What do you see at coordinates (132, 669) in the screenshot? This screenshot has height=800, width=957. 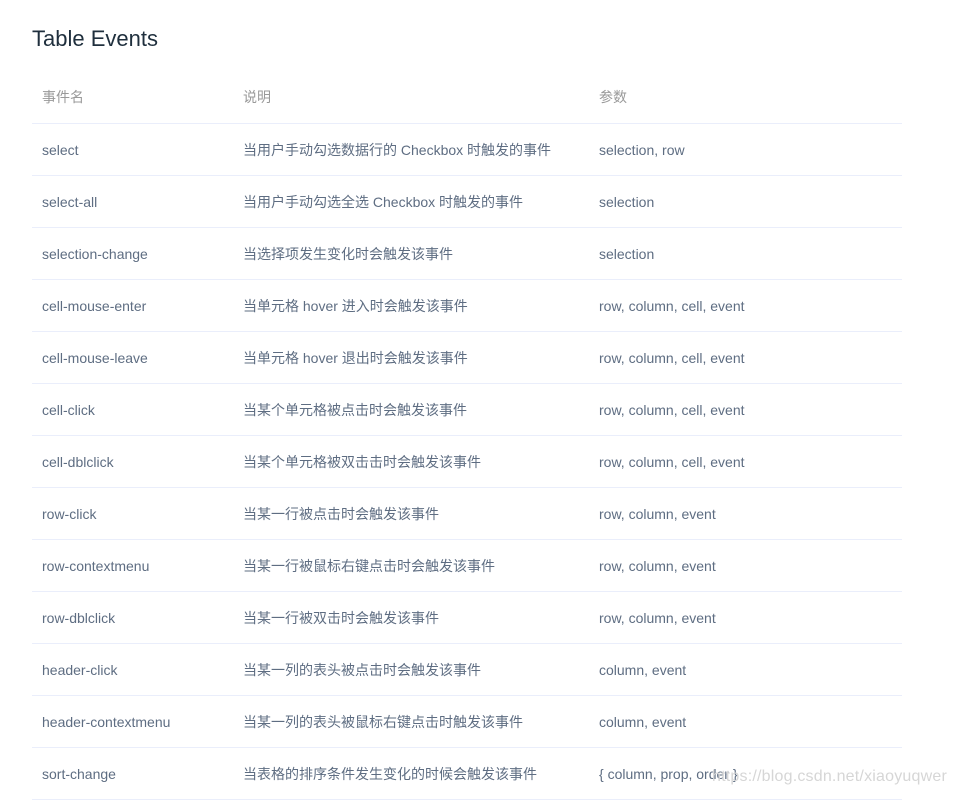 I see `event-name-cell: header-click` at bounding box center [132, 669].